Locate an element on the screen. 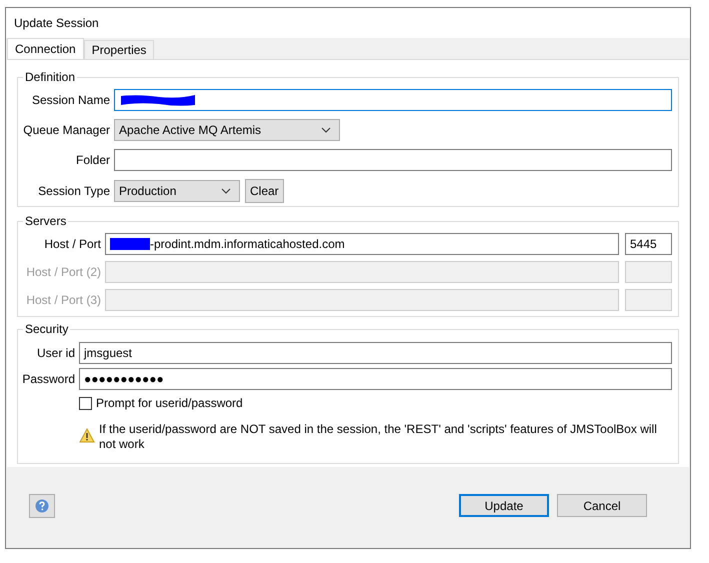 Image resolution: width=709 pixels, height=563 pixels. dialog-button: Update is located at coordinates (504, 505).